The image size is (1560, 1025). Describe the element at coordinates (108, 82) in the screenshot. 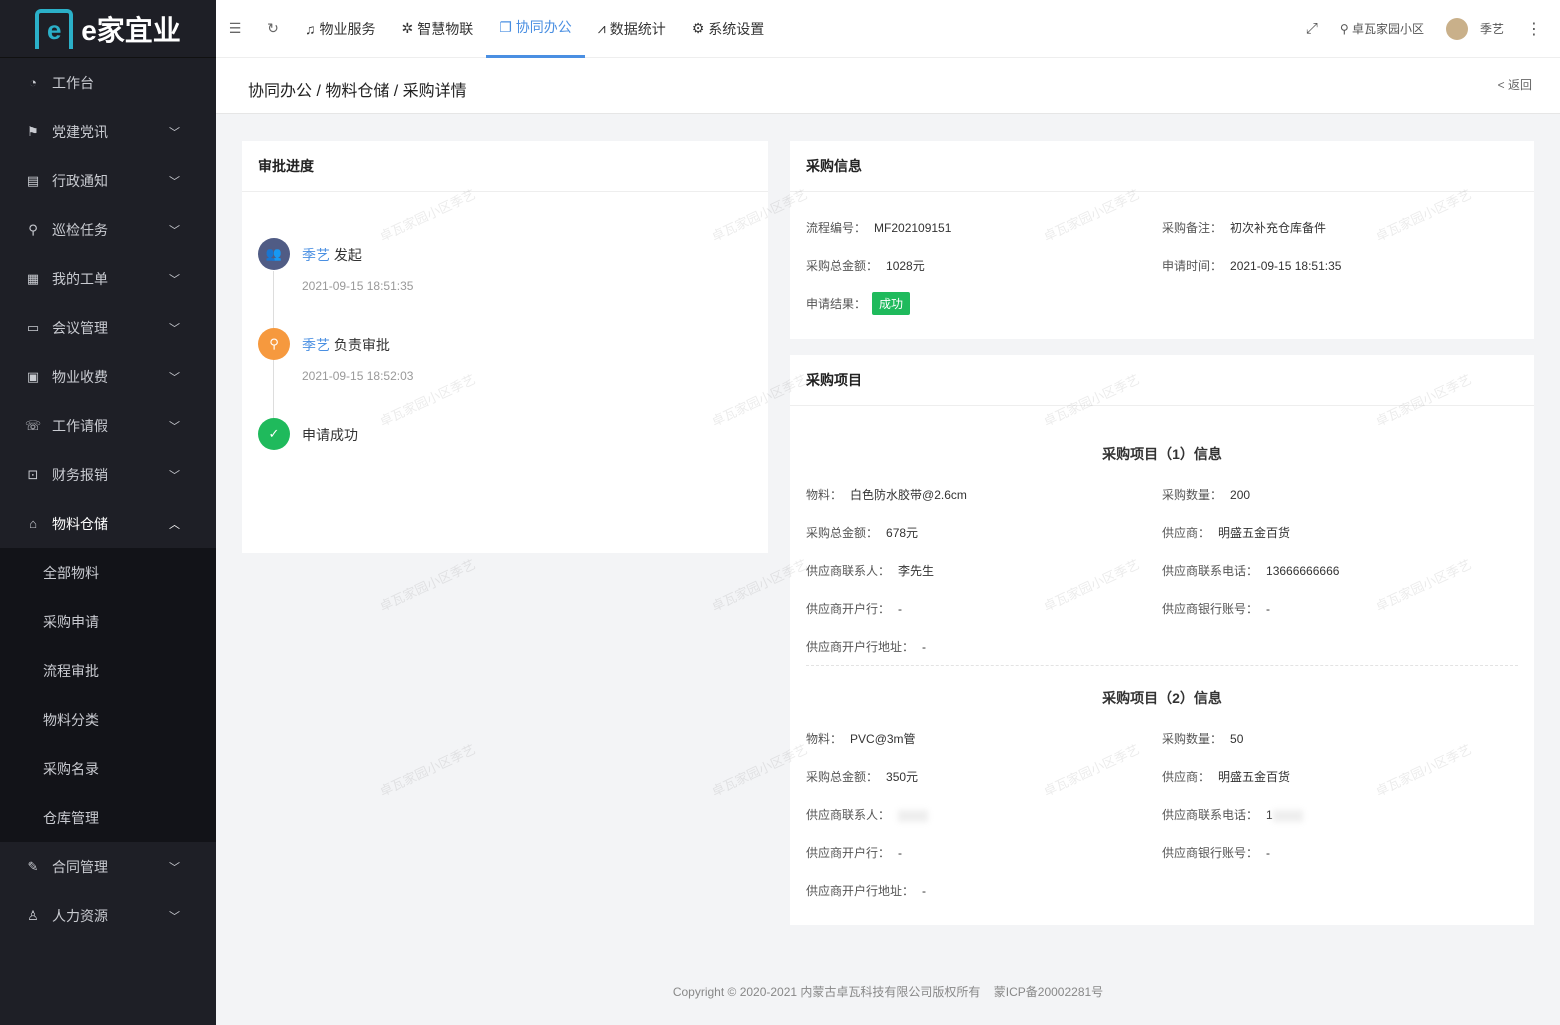

I see `sidebar-item-workbench: ◔ 工作台` at that location.